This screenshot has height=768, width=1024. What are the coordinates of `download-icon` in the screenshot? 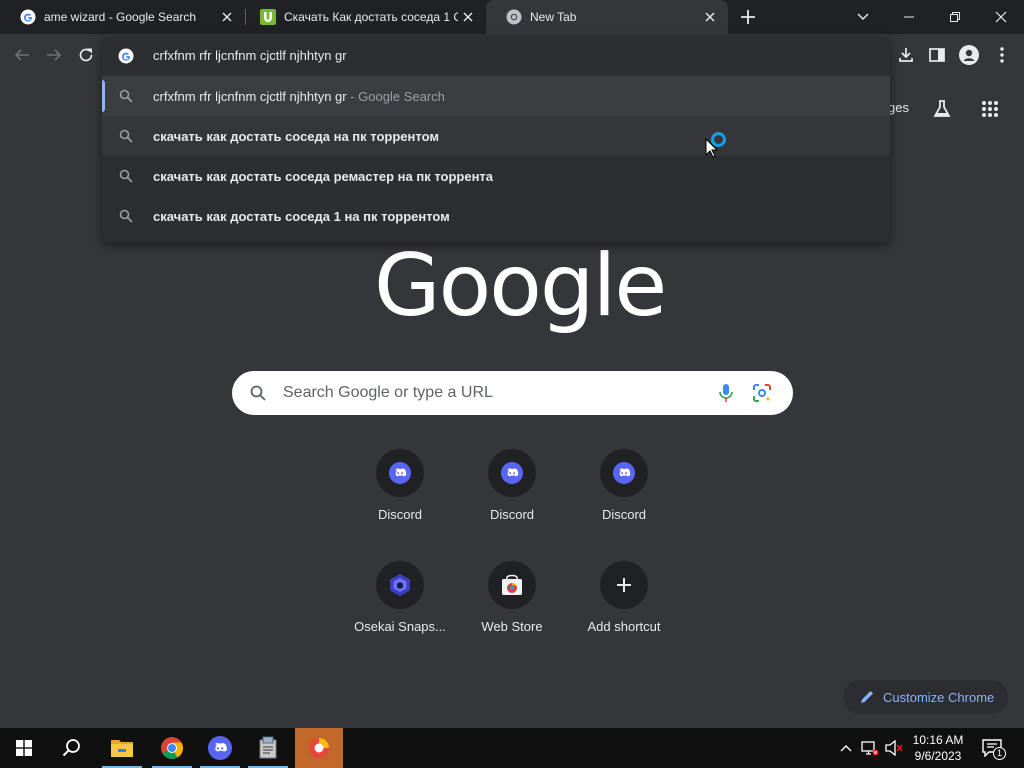 It's located at (906, 55).